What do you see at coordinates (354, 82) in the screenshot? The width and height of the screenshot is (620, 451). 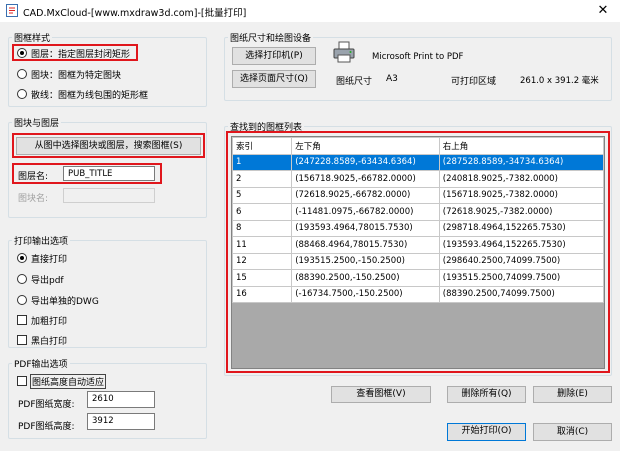 I see `paper-size-label: 图纸尺寸` at bounding box center [354, 82].